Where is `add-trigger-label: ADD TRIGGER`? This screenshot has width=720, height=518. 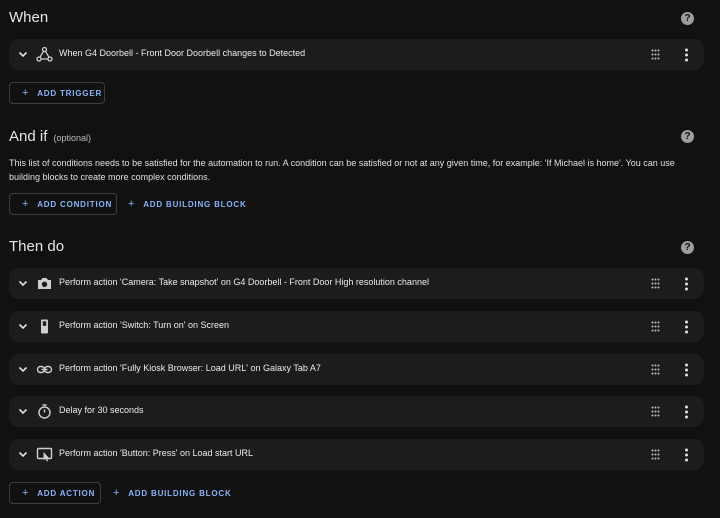 add-trigger-label: ADD TRIGGER is located at coordinates (70, 93).